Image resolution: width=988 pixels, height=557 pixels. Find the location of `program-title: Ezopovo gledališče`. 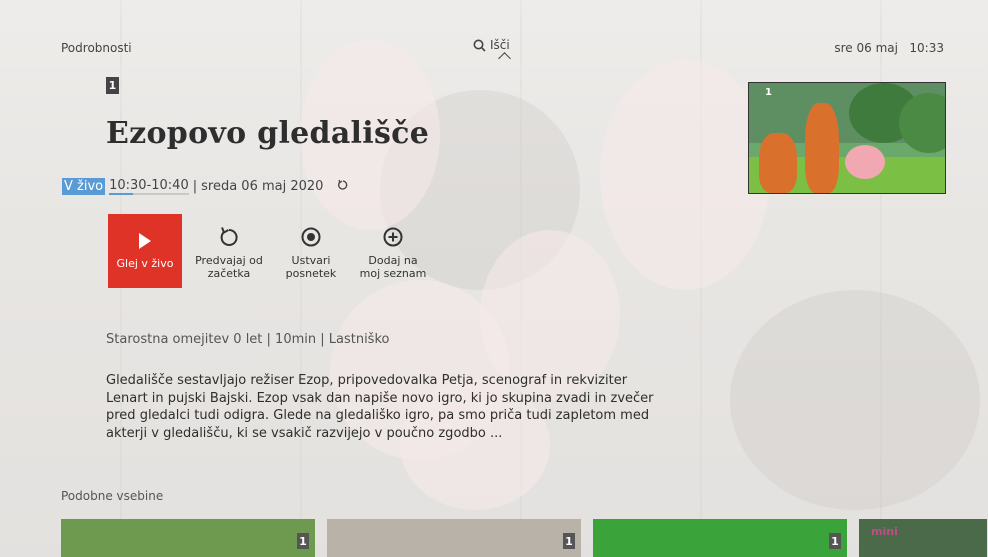

program-title: Ezopovo gledališče is located at coordinates (268, 133).